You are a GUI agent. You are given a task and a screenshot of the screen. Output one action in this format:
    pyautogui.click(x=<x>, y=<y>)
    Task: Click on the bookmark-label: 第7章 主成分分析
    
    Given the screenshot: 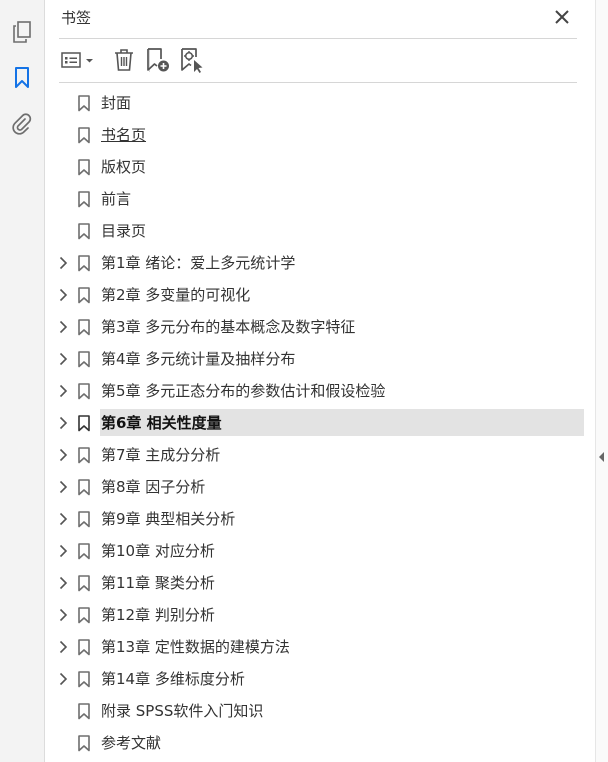 What is the action you would take?
    pyautogui.click(x=161, y=455)
    